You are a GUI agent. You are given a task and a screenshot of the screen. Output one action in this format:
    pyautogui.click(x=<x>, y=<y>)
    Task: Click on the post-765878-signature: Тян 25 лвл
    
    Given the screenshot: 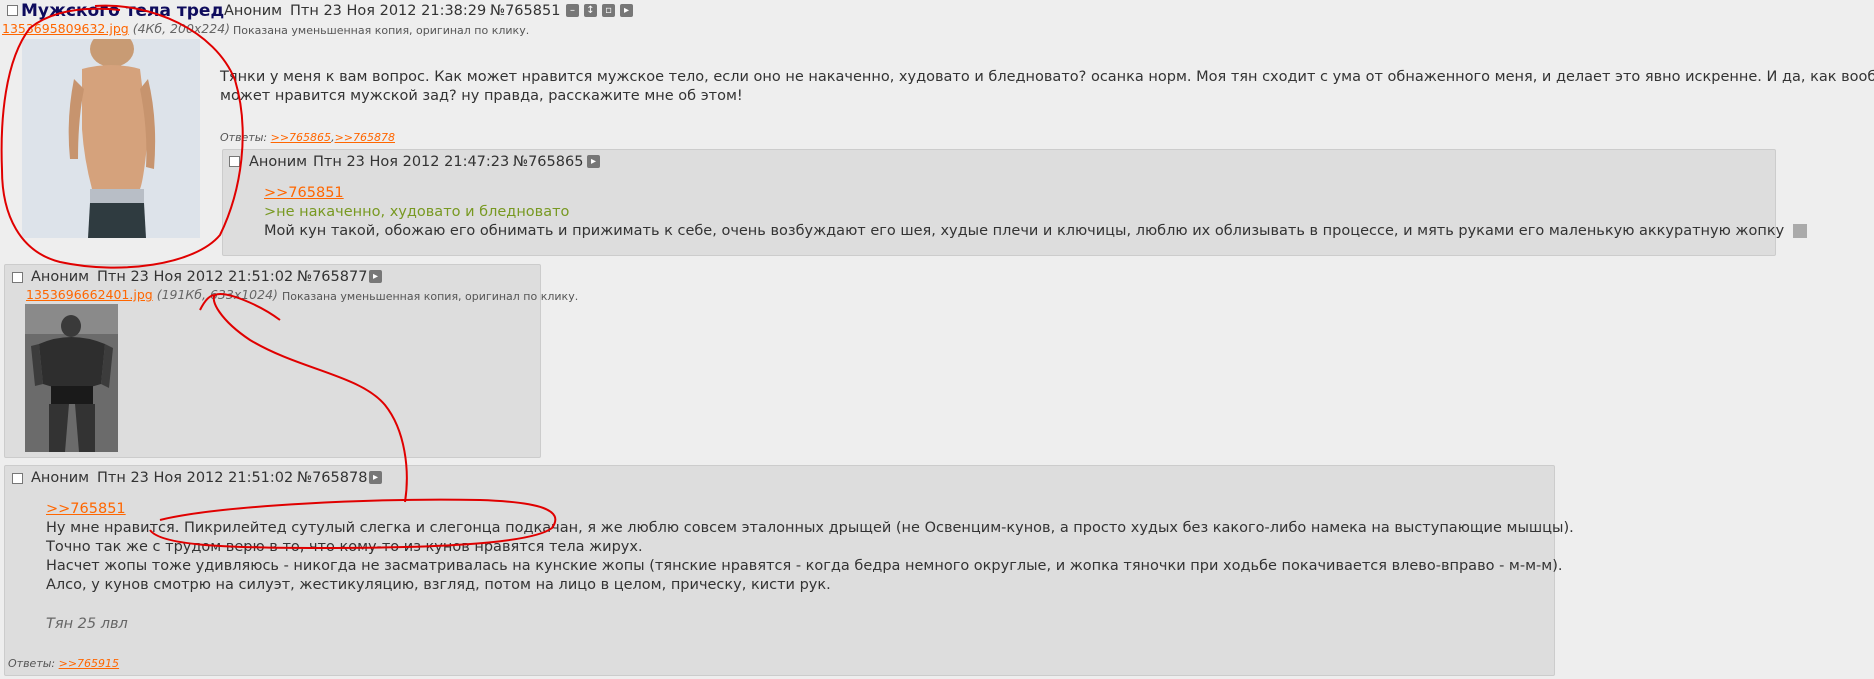 What is the action you would take?
    pyautogui.click(x=87, y=624)
    